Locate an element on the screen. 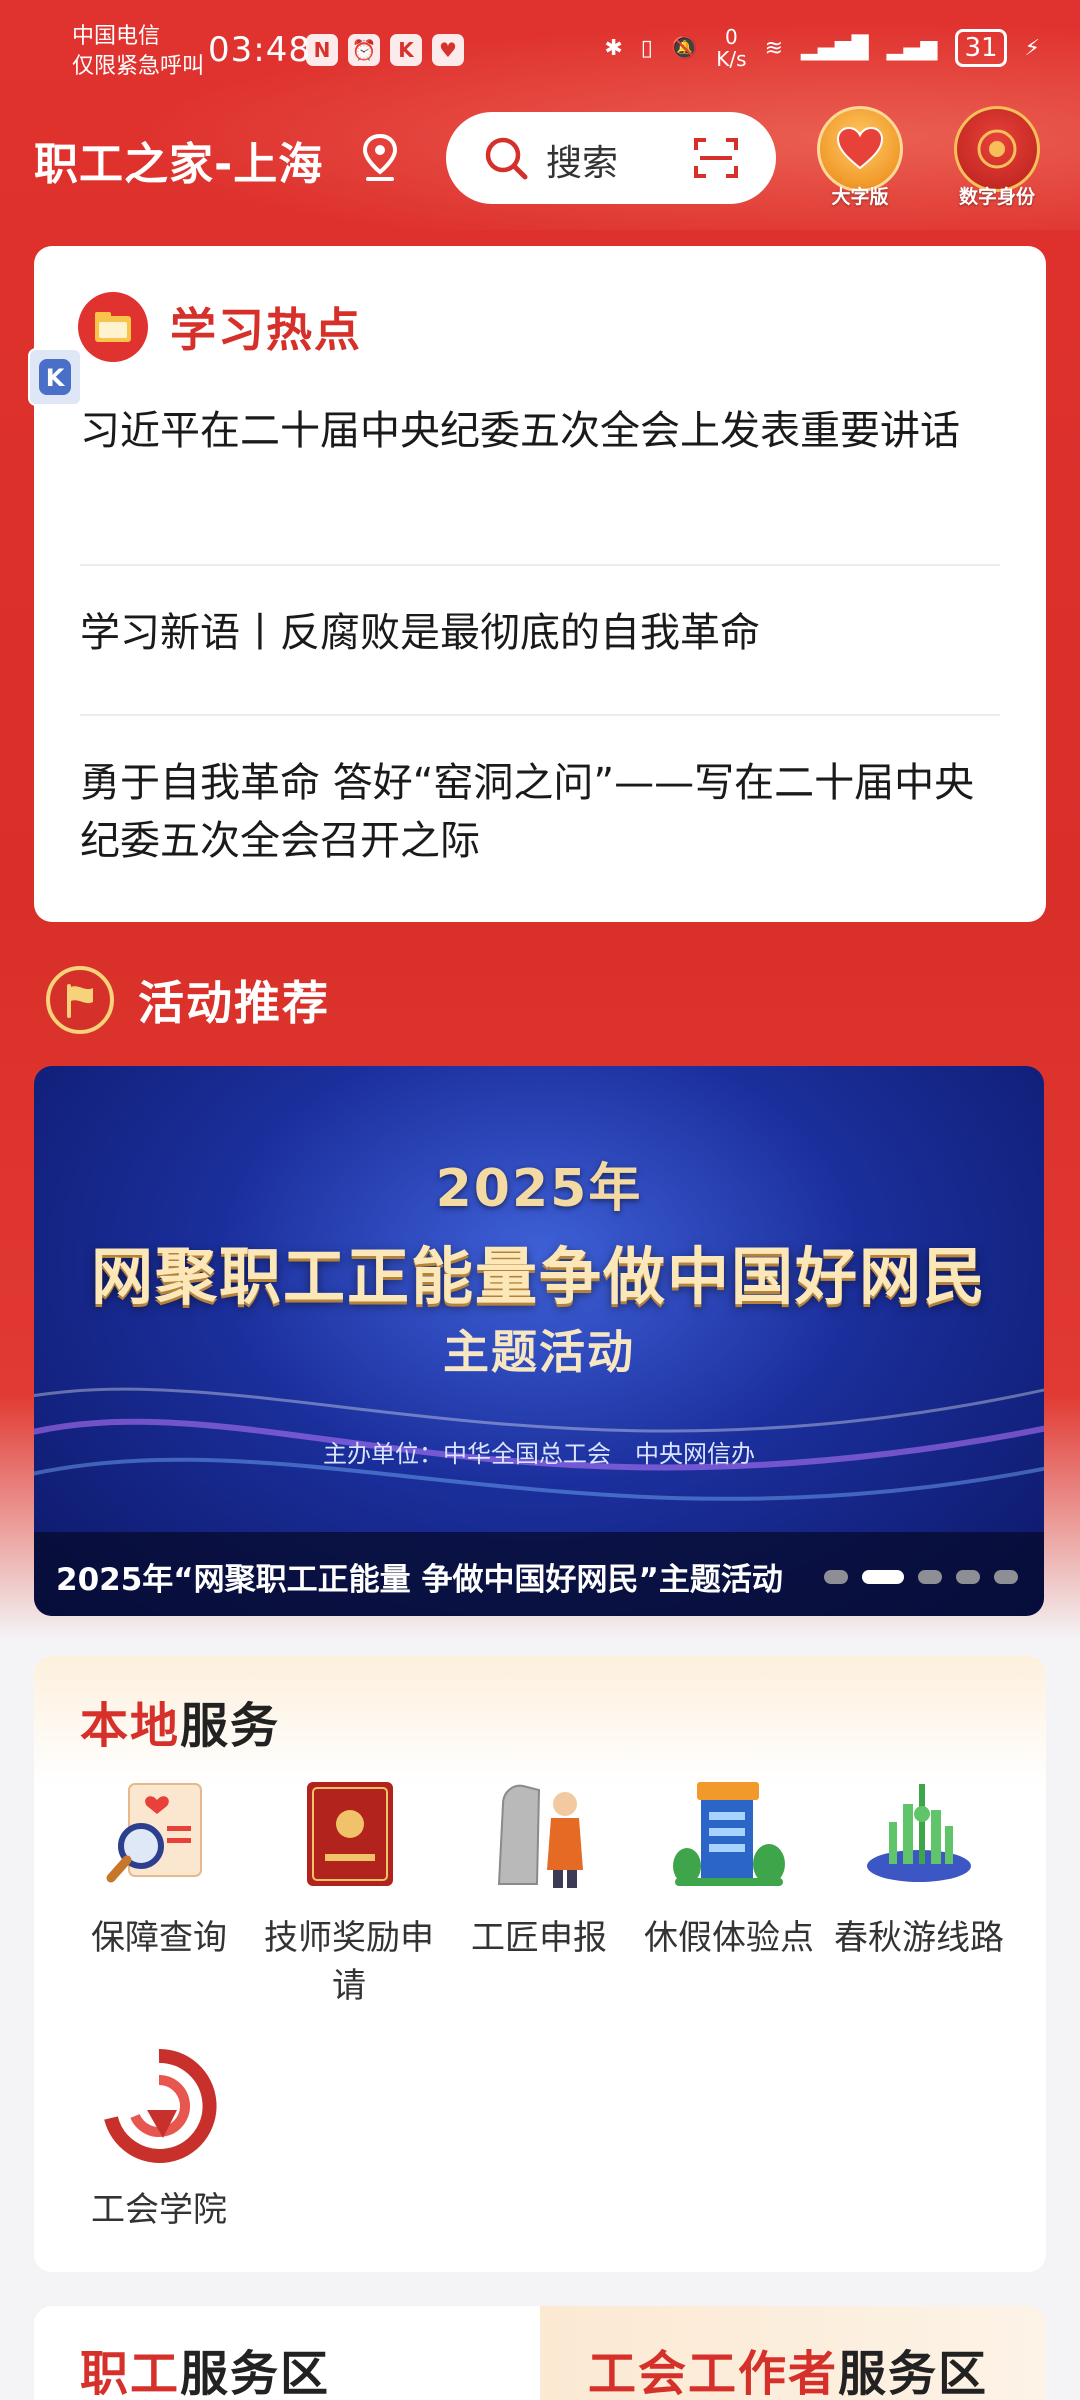 The width and height of the screenshot is (1080, 2400). digital-id-label: 数字身份 is located at coordinates (996, 197).